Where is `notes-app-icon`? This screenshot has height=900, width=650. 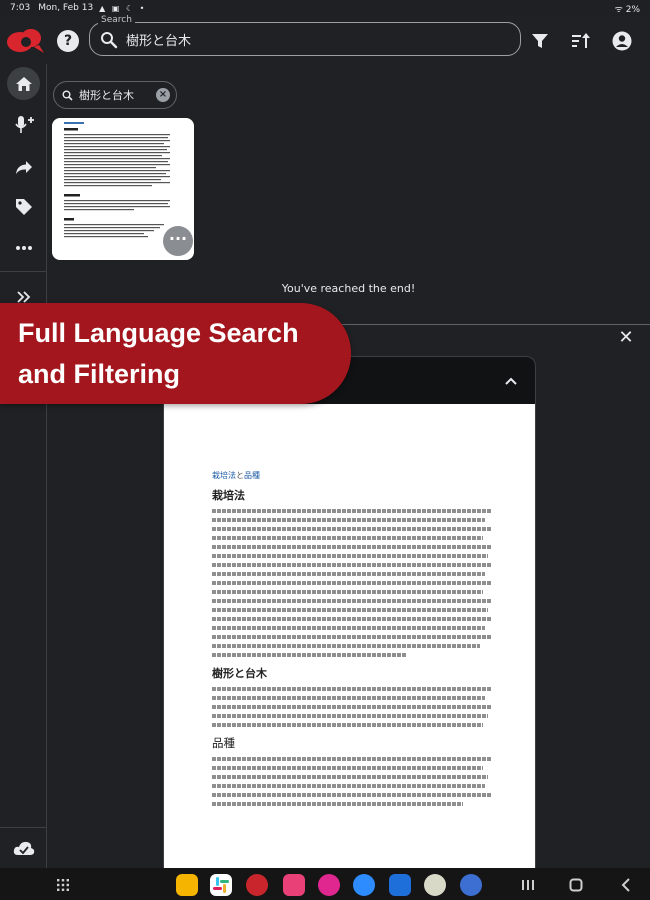
notes-app-icon is located at coordinates (257, 885).